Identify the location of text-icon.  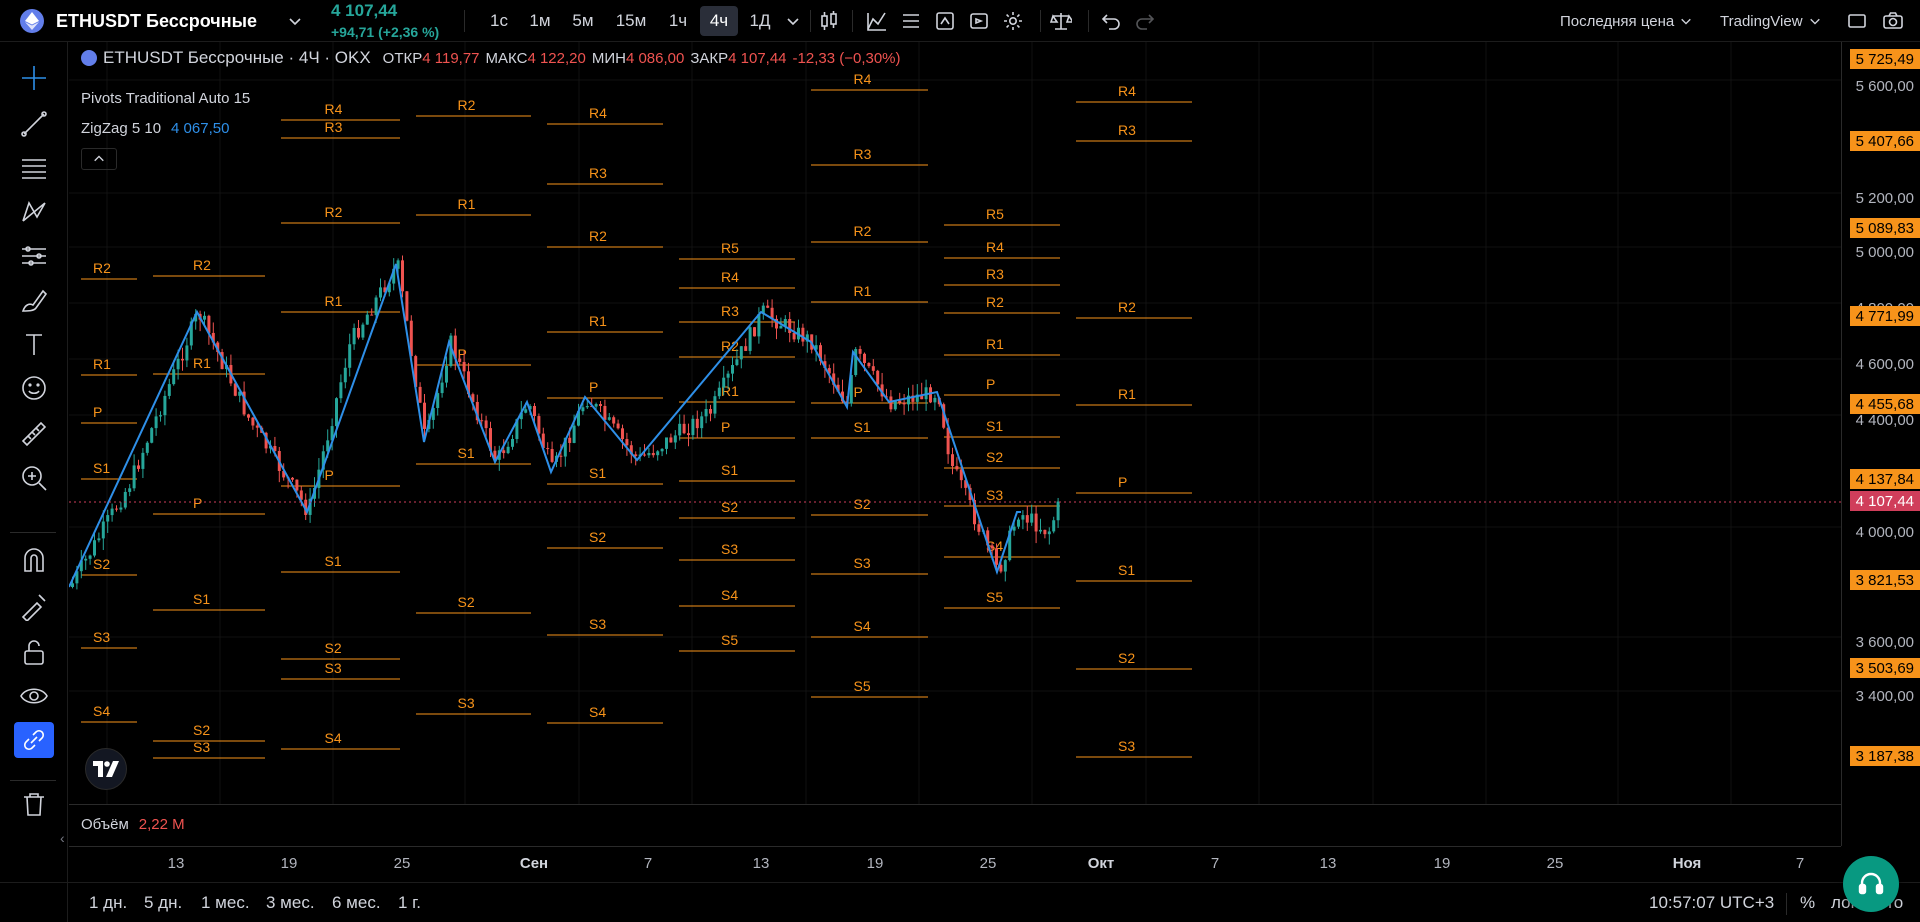
(34, 344).